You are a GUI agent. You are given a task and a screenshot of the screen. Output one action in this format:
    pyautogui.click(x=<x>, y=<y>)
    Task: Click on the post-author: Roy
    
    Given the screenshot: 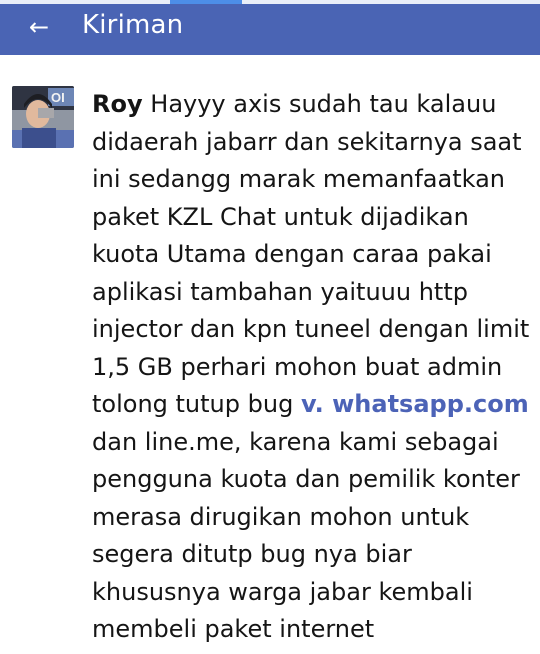 What is the action you would take?
    pyautogui.click(x=117, y=104)
    